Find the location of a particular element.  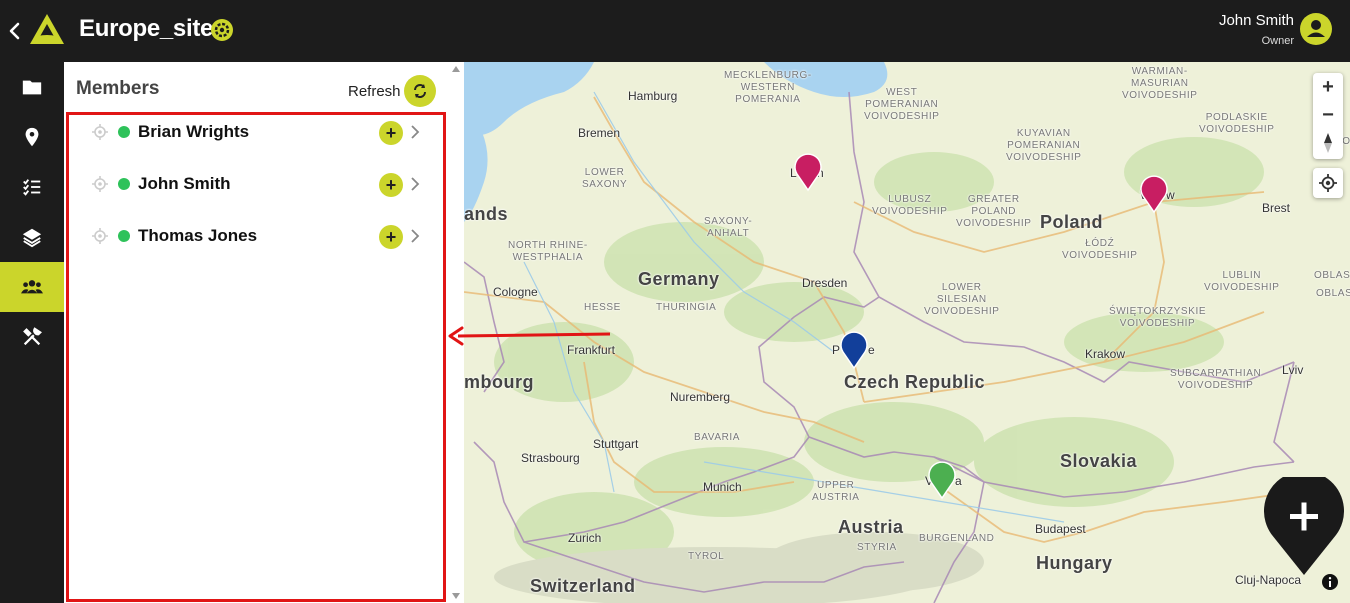

folder-icon is located at coordinates (32, 87).